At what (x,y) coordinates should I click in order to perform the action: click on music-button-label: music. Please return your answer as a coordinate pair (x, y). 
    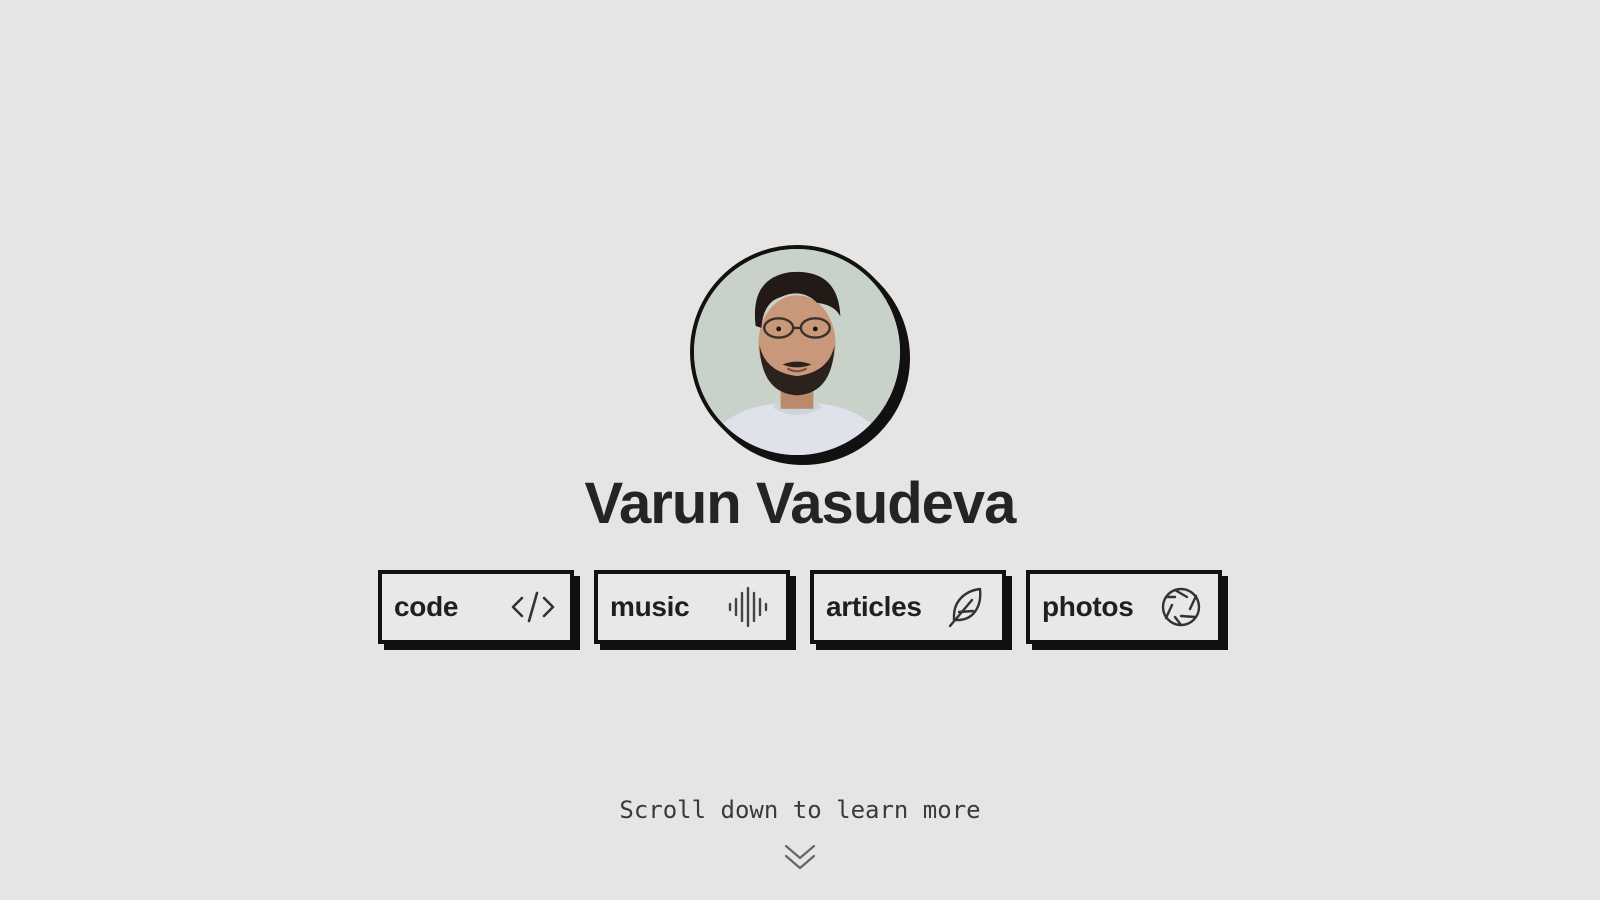
    Looking at the image, I should click on (650, 606).